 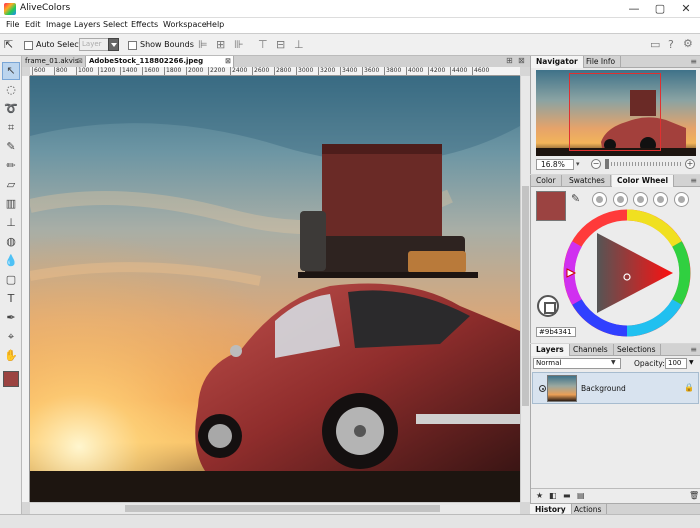 I want to click on close-button: ✕, so click(x=686, y=9).